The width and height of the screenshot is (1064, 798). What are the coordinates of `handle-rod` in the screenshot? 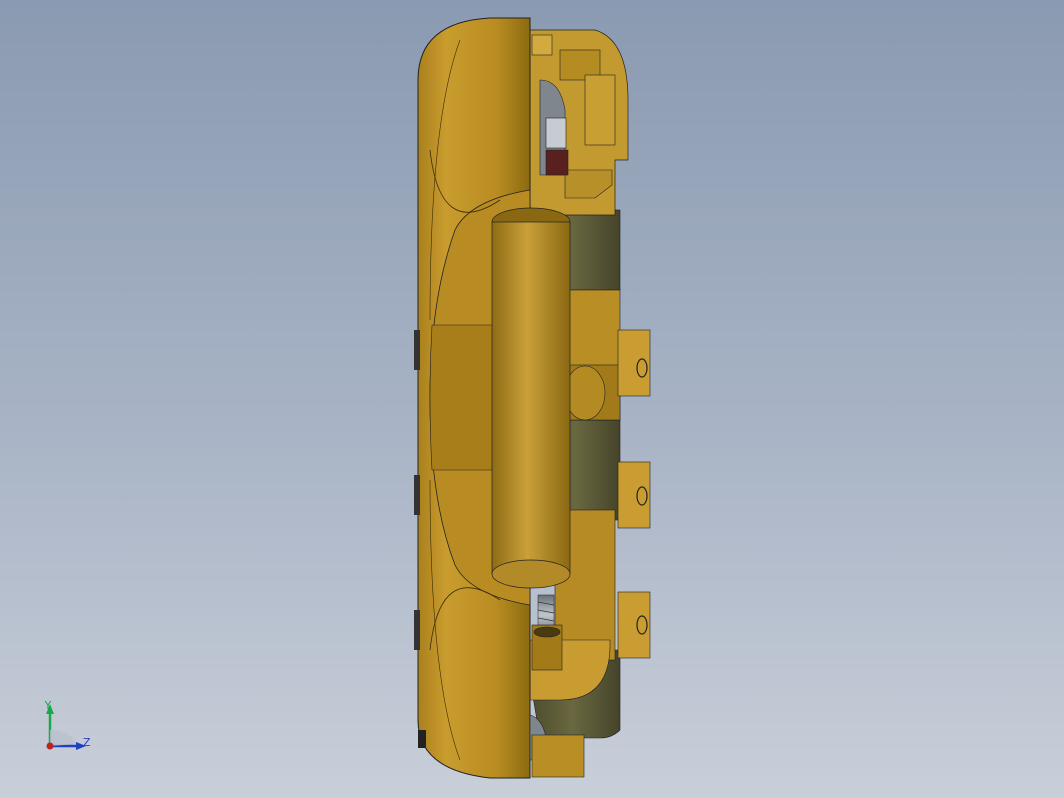 It's located at (531, 398).